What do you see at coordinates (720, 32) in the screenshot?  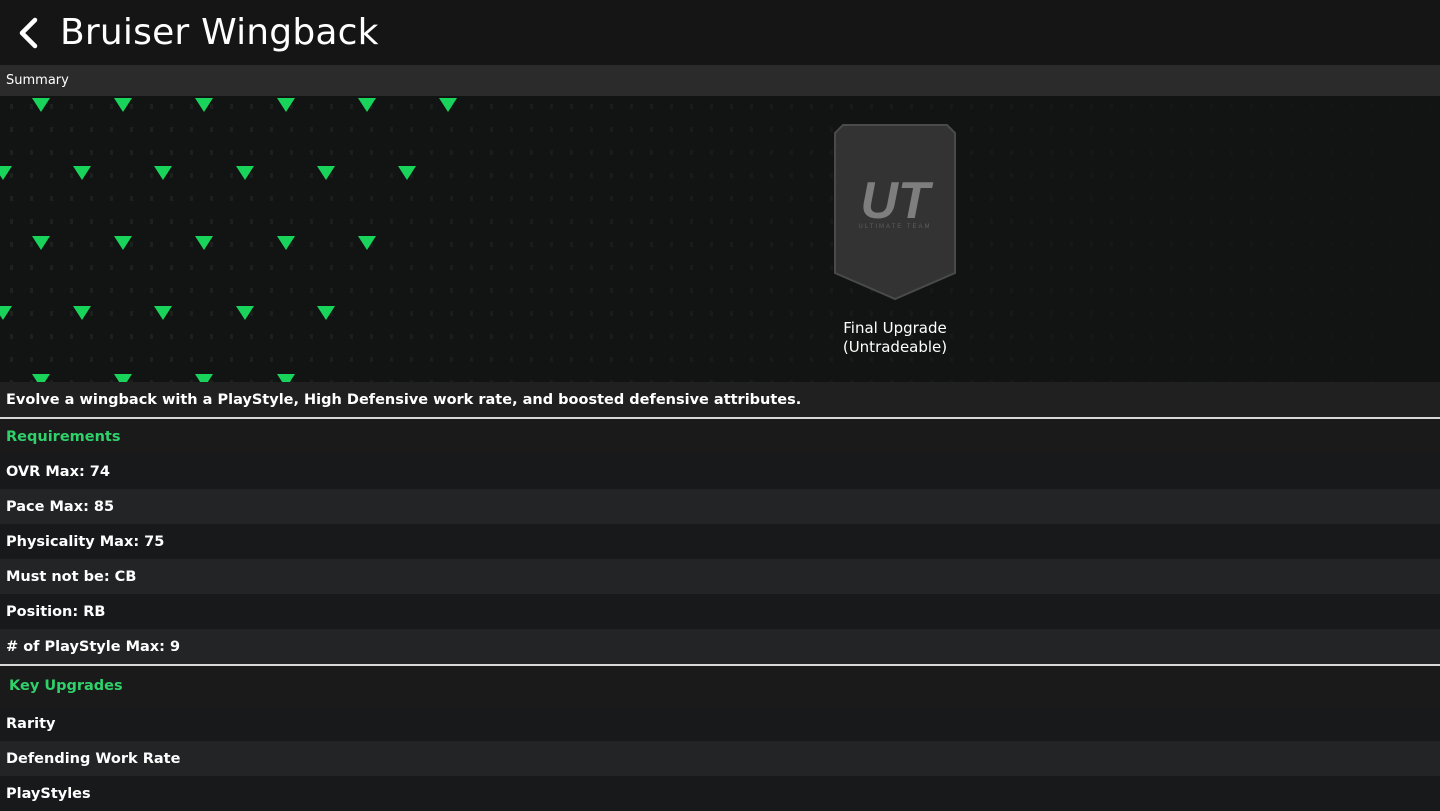 I see `top-header: Bruiser Wingback` at bounding box center [720, 32].